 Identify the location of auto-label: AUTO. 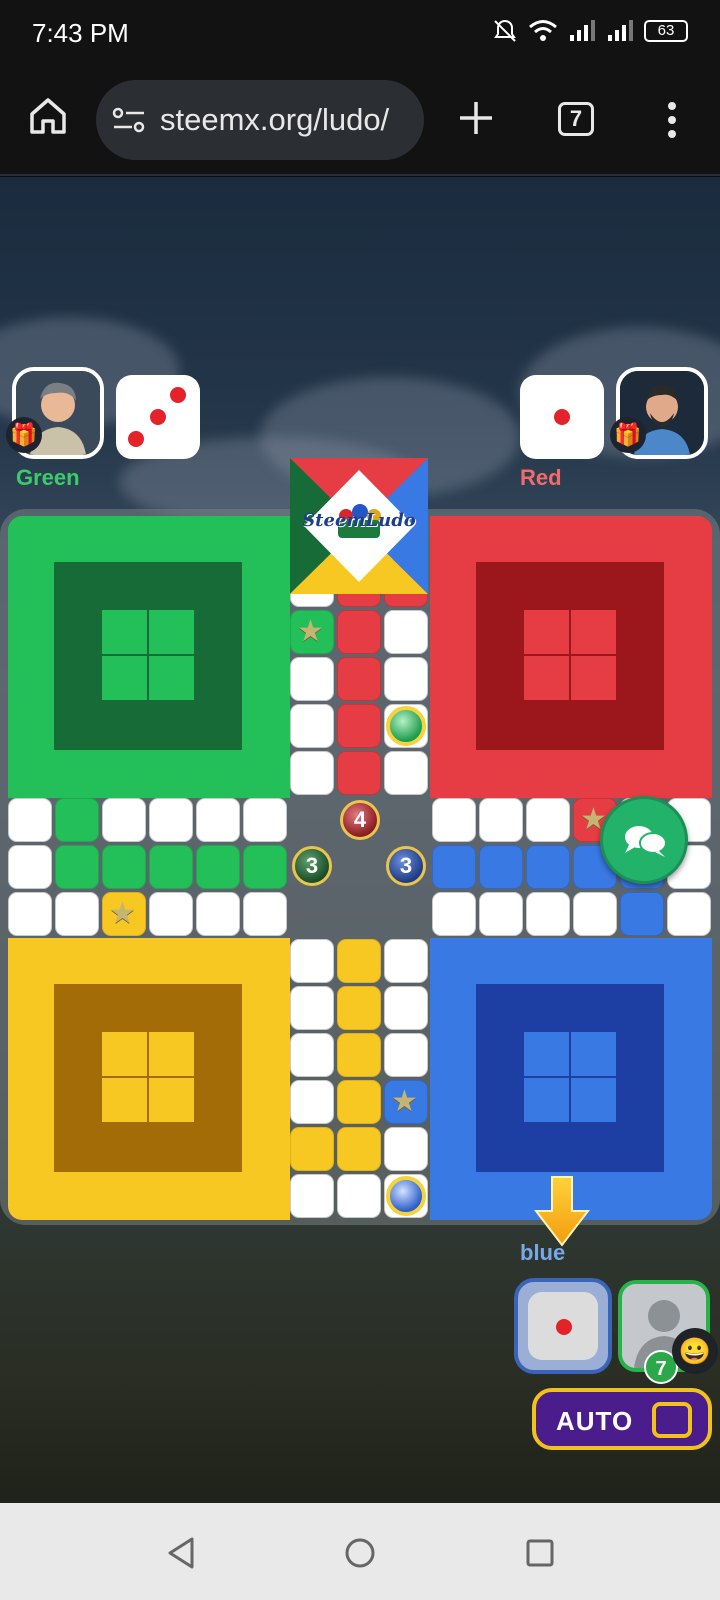
(595, 1421).